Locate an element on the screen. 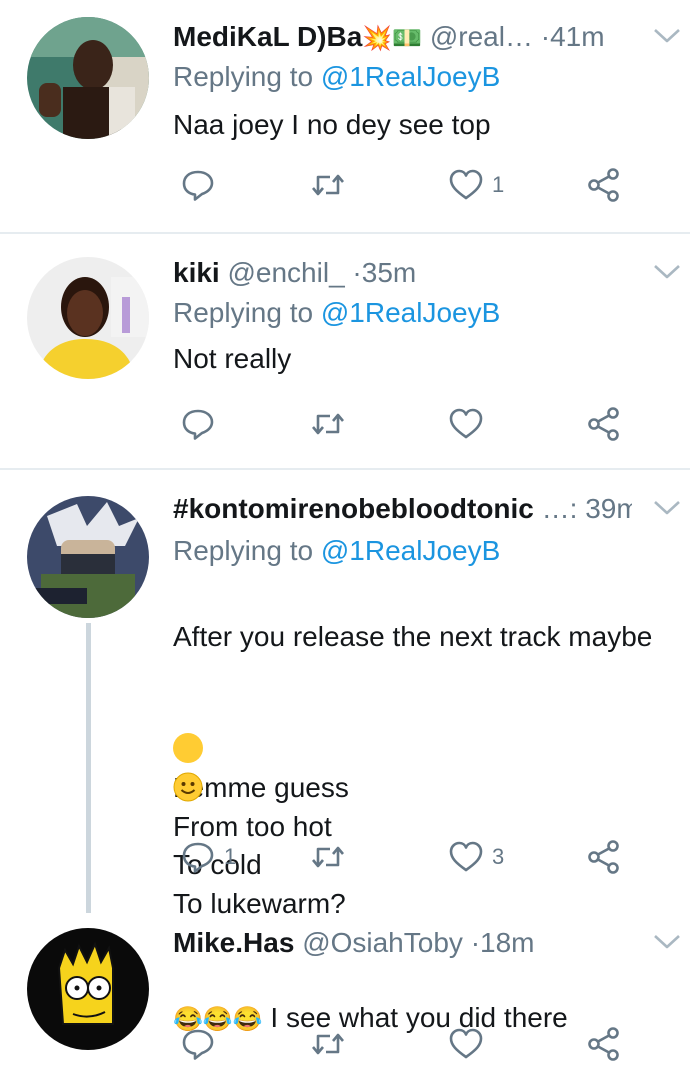 This screenshot has height=1075, width=690. like-button: 1 is located at coordinates (476, 185).